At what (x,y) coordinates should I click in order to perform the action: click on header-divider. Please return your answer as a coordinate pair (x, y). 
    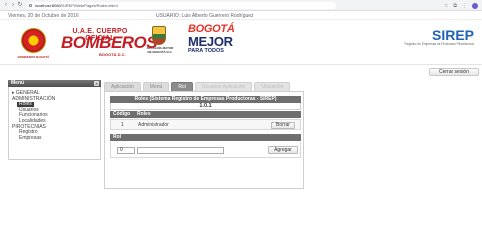
    Looking at the image, I should click on (241, 64).